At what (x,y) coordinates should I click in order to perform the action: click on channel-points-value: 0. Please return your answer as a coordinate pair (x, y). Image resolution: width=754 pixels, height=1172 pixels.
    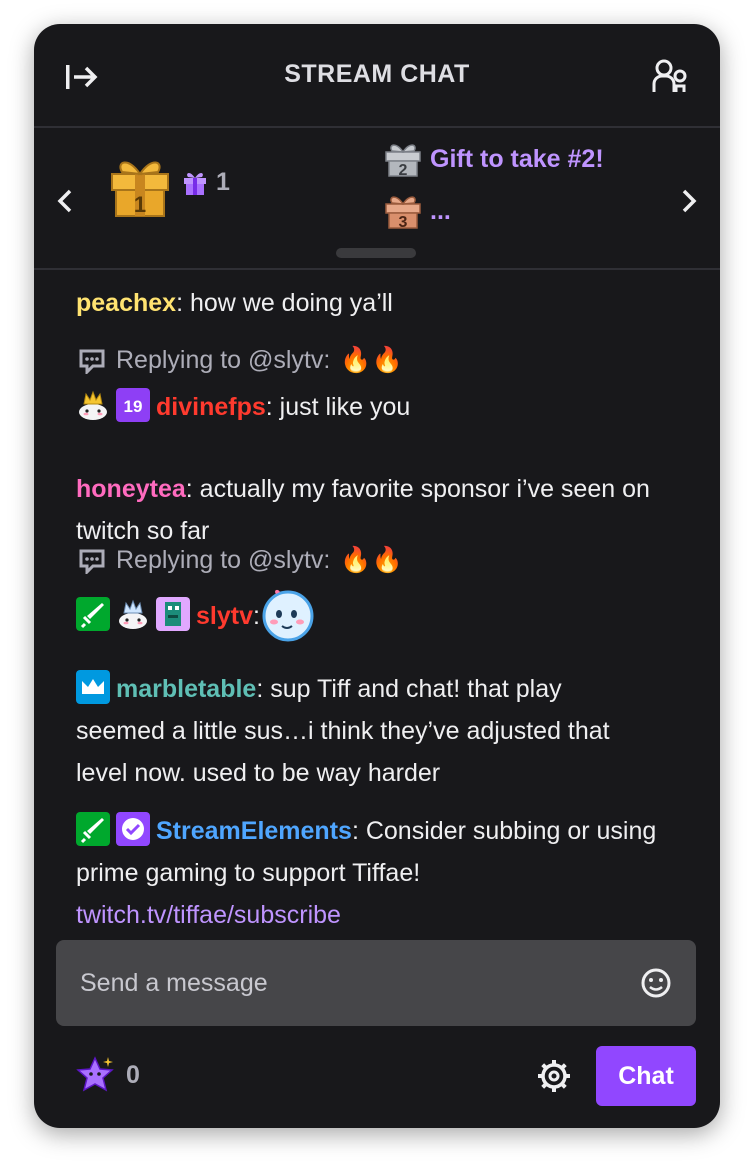
    Looking at the image, I should click on (133, 1074).